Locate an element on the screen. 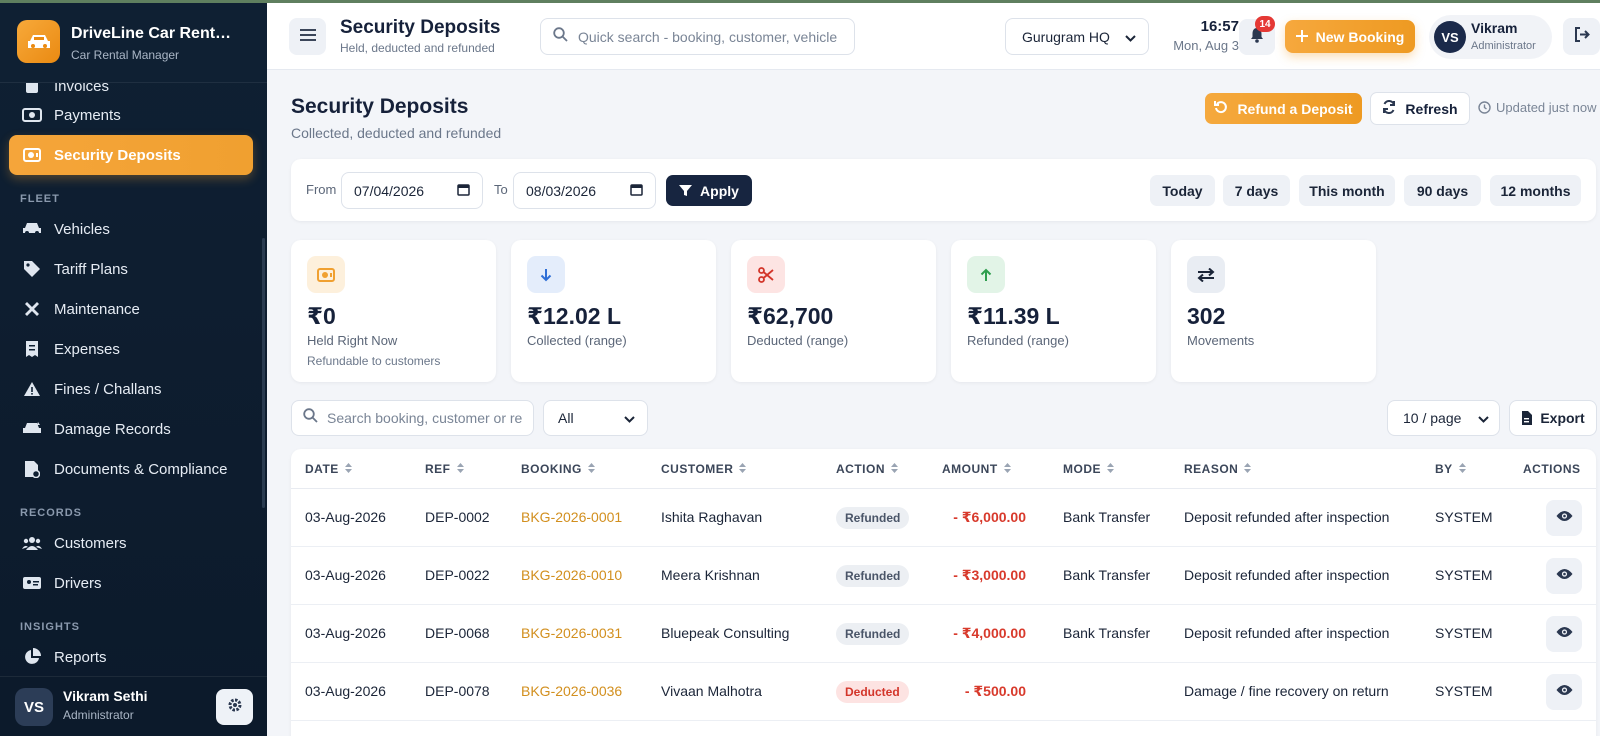 Image resolution: width=1600 pixels, height=736 pixels. sidebar-item-security-deposits: Security Deposits is located at coordinates (131, 155).